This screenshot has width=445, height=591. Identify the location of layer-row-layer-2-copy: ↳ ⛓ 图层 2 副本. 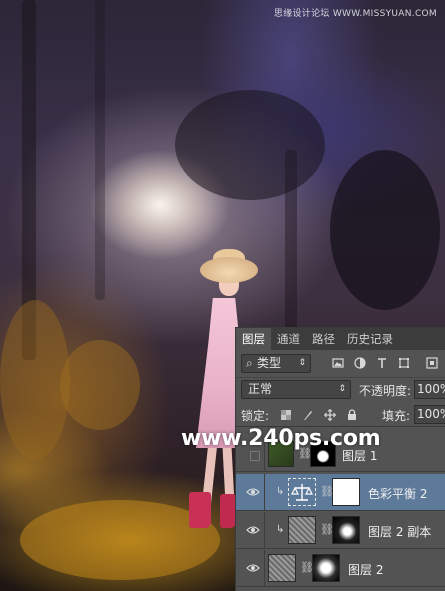
(340, 530).